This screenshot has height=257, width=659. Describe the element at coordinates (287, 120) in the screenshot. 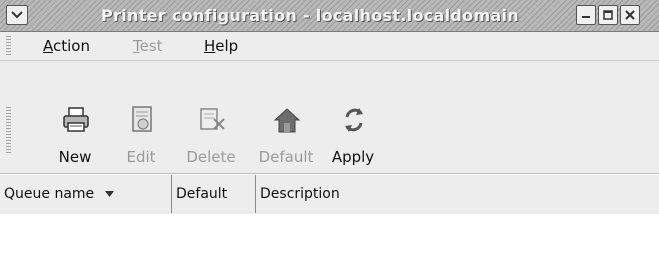

I see `home-icon` at that location.